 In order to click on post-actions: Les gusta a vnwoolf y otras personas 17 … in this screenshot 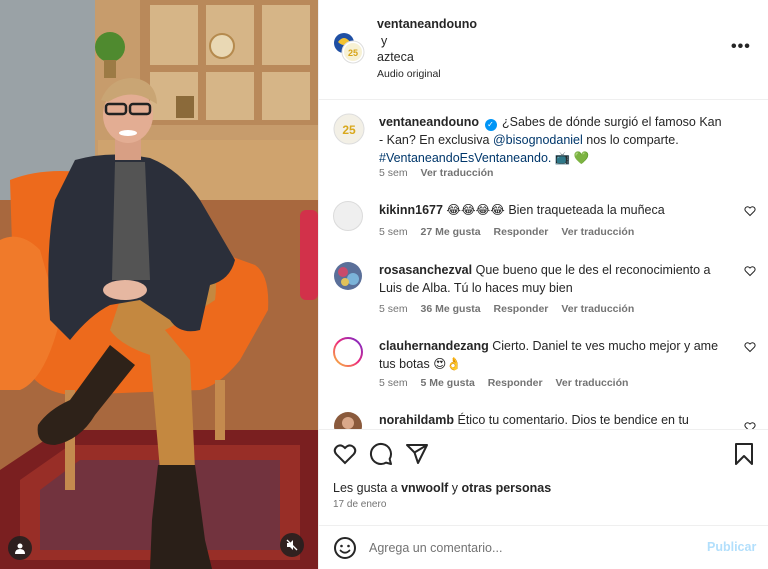, I will do `click(543, 475)`.